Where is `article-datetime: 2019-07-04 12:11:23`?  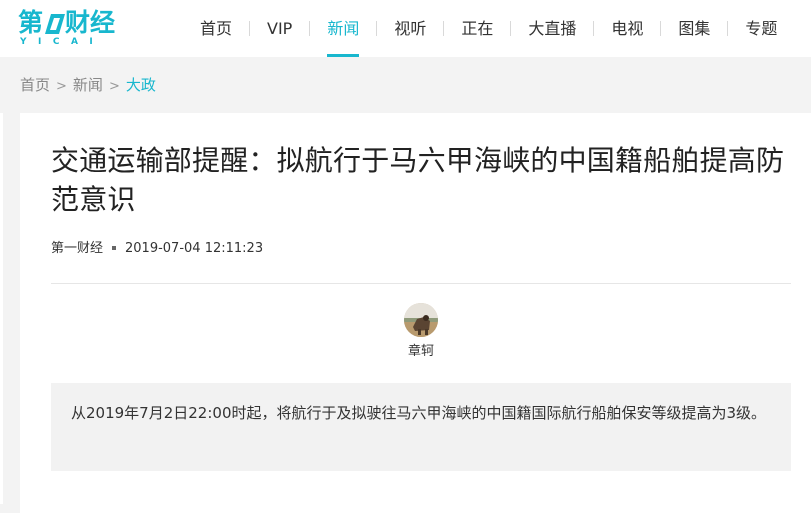
article-datetime: 2019-07-04 12:11:23 is located at coordinates (194, 248).